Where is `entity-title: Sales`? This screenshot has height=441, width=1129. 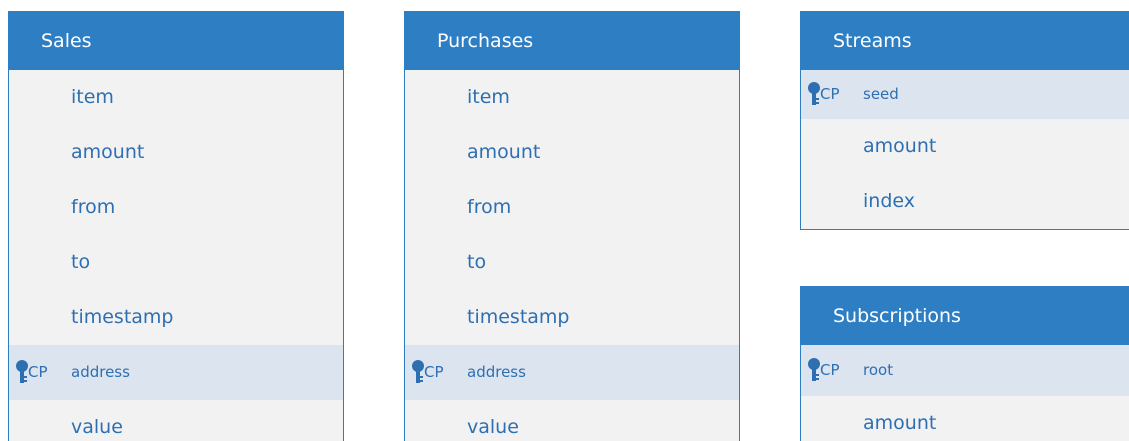
entity-title: Sales is located at coordinates (176, 41).